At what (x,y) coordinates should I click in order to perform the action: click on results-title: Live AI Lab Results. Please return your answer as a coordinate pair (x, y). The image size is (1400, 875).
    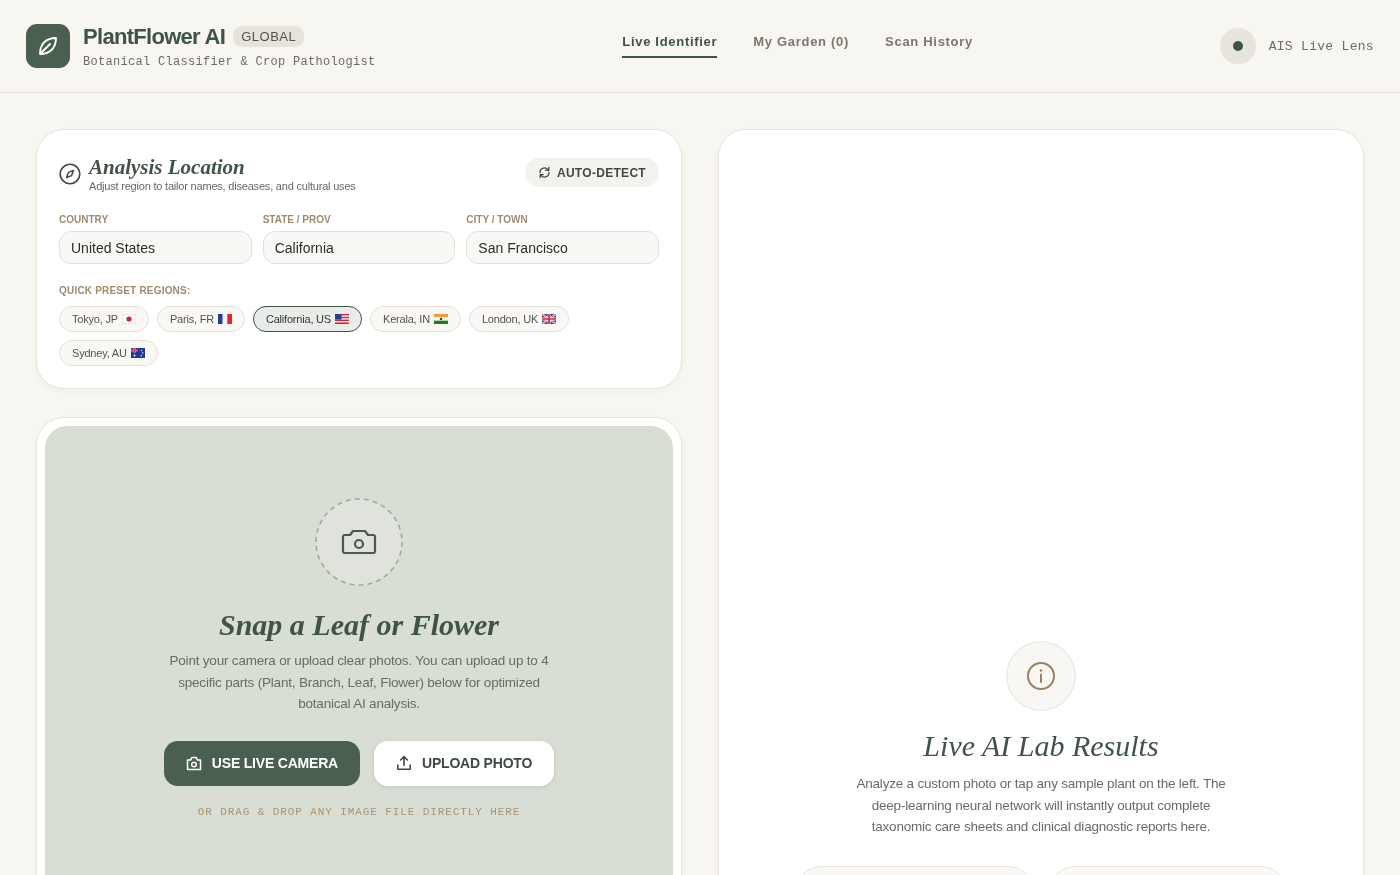
    Looking at the image, I should click on (1041, 746).